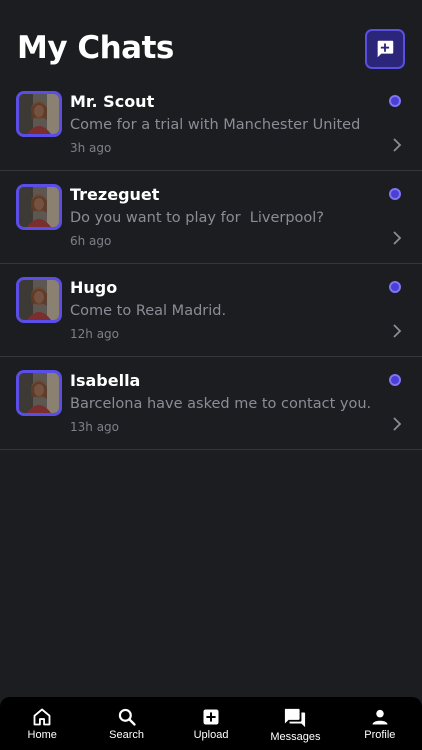 The width and height of the screenshot is (422, 750). I want to click on add-message-icon, so click(385, 49).